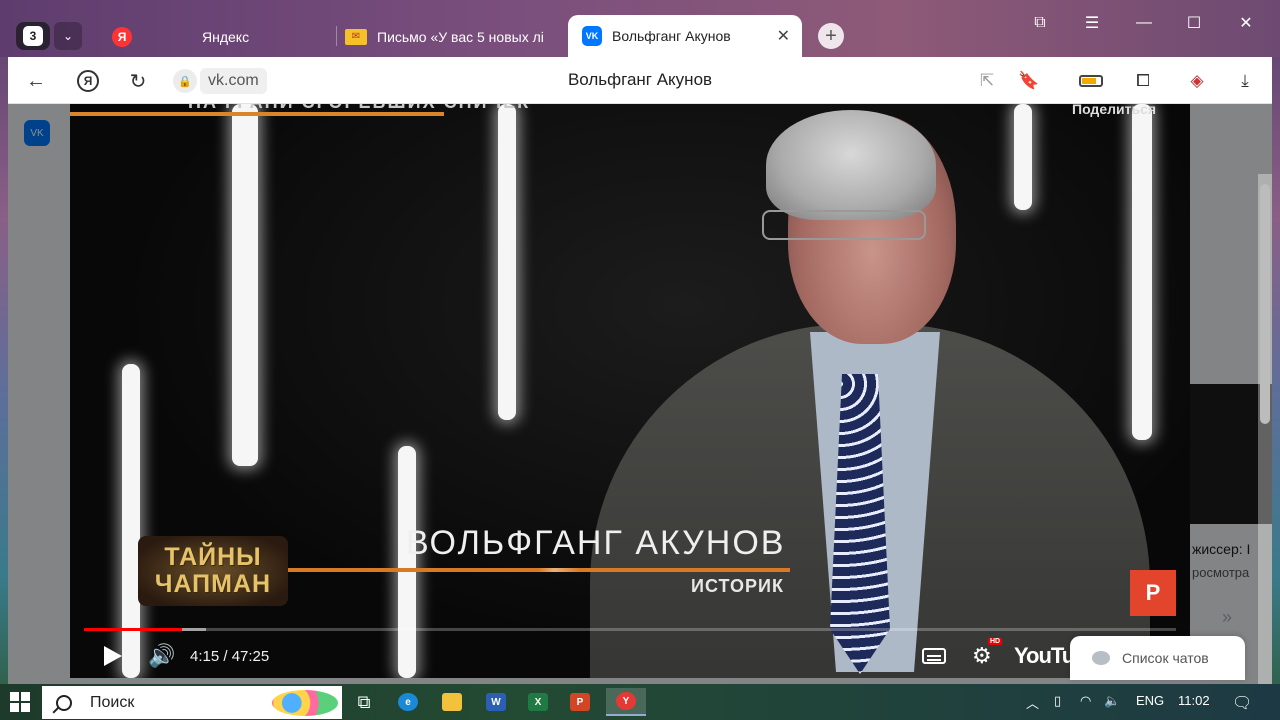  Describe the element at coordinates (626, 702) in the screenshot. I see `yandex-browser-taskbar-icon: Y` at that location.